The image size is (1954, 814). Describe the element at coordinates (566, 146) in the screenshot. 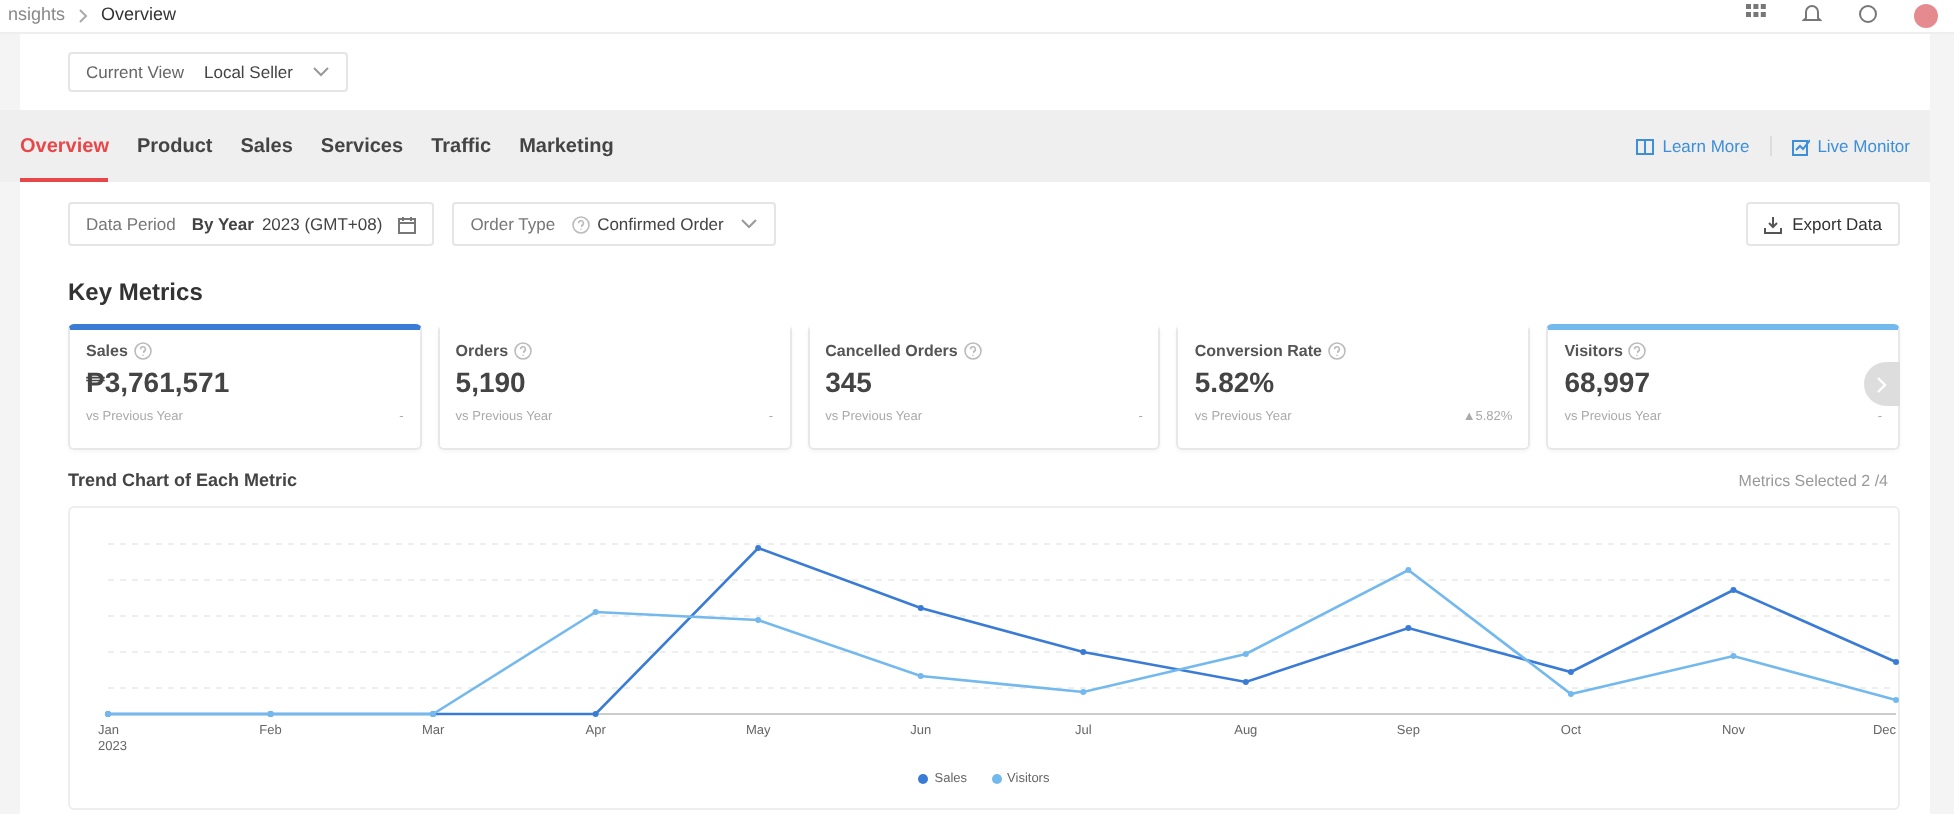

I see `tab: Marketing` at that location.